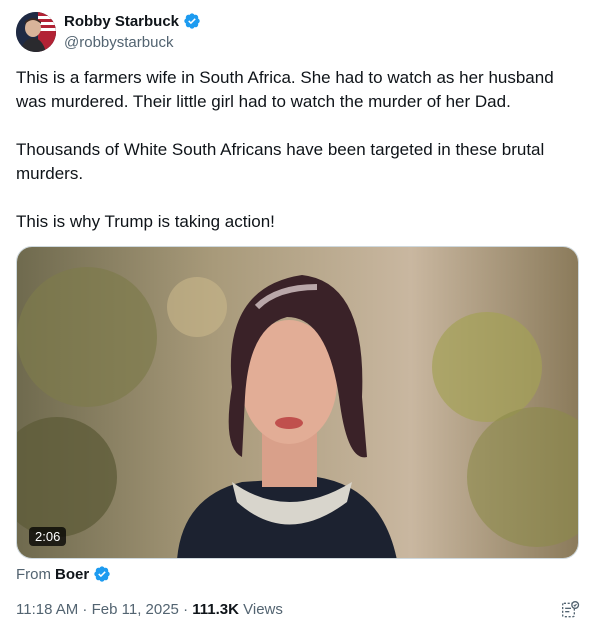  I want to click on post-time: 11:18 AM, so click(47, 609).